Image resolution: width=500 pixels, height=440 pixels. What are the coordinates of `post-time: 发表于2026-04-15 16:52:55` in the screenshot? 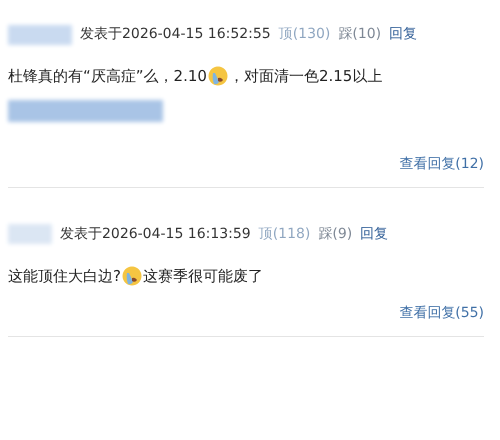 It's located at (175, 34).